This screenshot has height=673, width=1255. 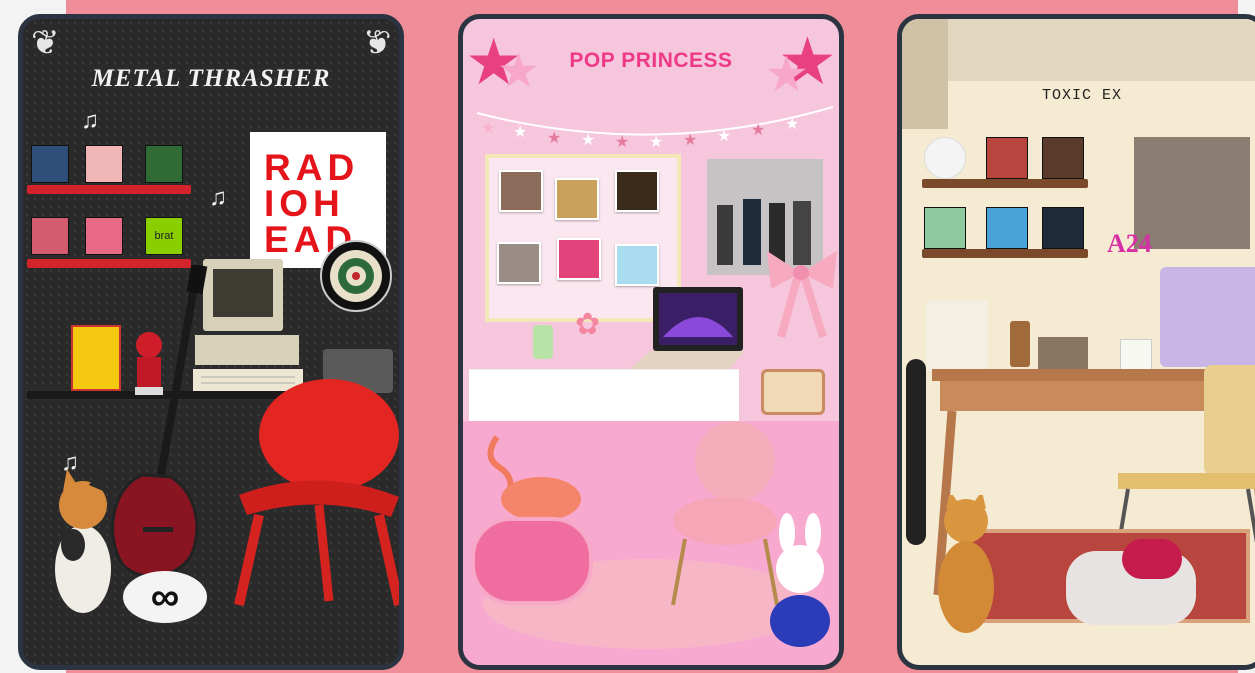 What do you see at coordinates (316, 493) in the screenshot?
I see `chair-icon` at bounding box center [316, 493].